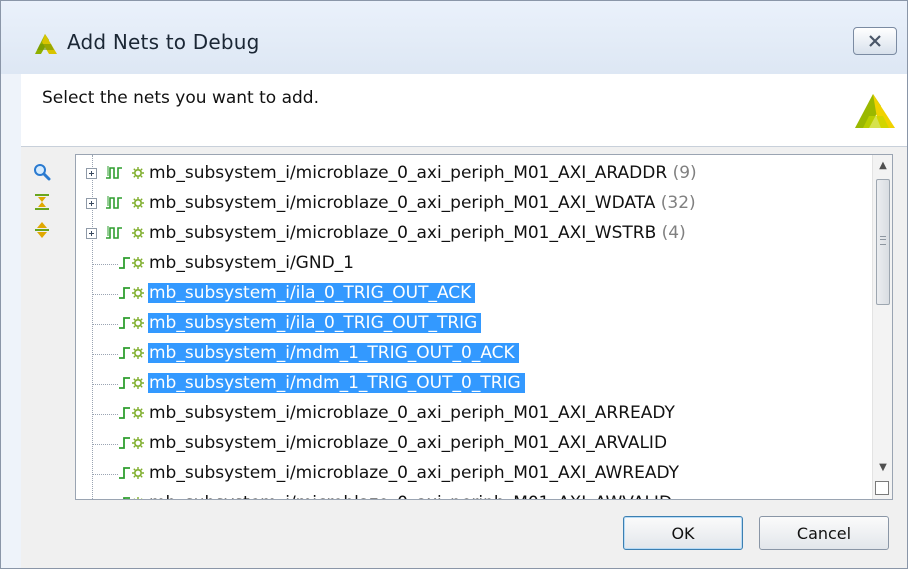 The image size is (908, 569). I want to click on collapse-all-button, so click(42, 202).